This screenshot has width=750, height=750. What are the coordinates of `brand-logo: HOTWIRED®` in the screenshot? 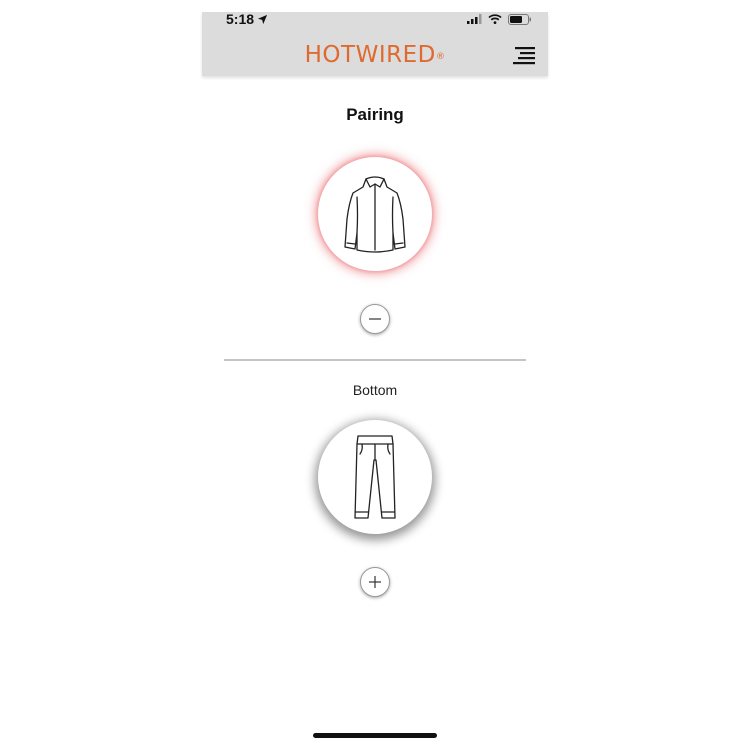 It's located at (375, 55).